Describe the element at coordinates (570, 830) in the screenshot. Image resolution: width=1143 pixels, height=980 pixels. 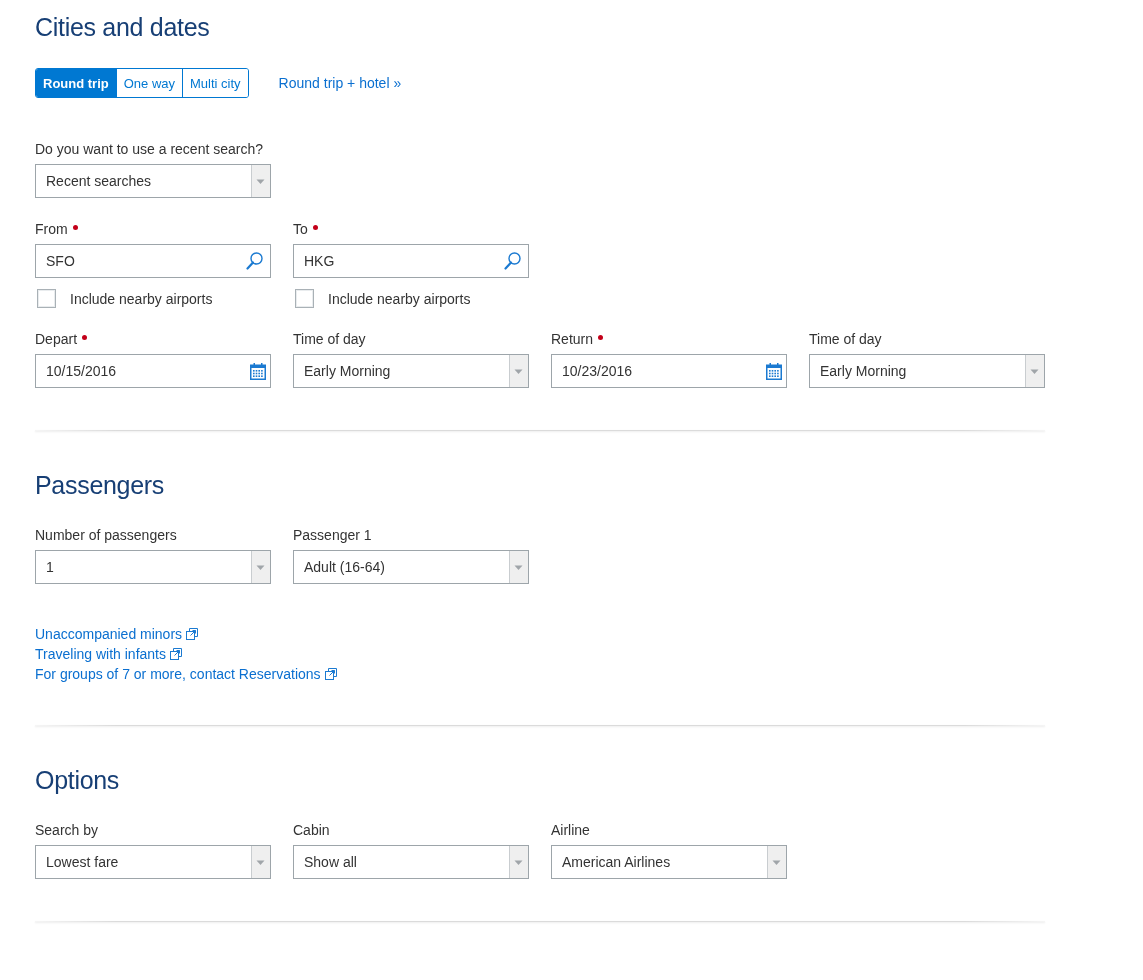
I see `field-label: Airline` at that location.